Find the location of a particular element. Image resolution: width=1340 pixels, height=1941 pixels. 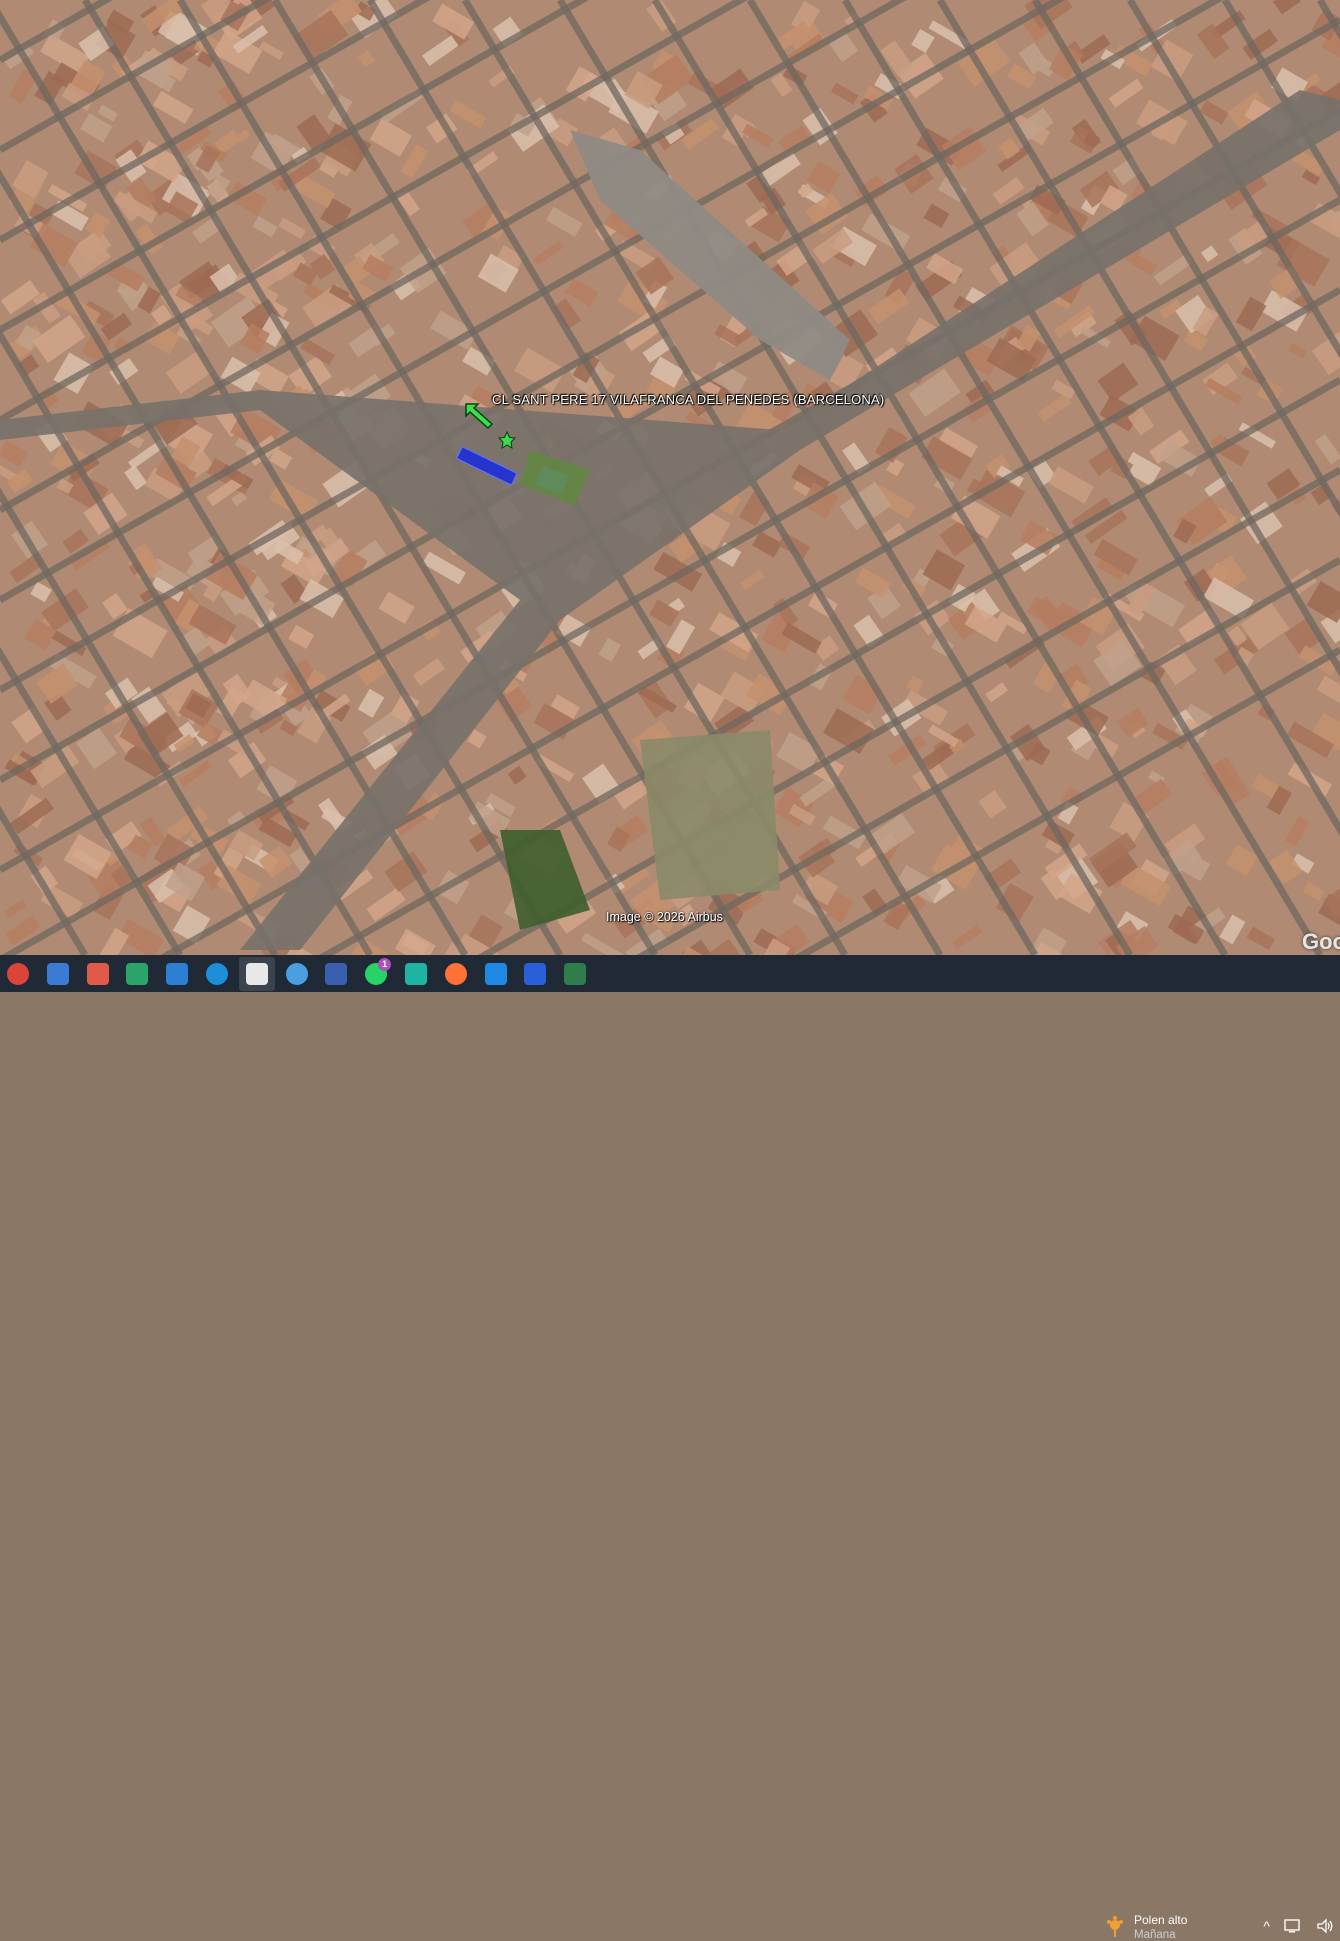

taskbar-app-spiral-app is located at coordinates (416, 974).